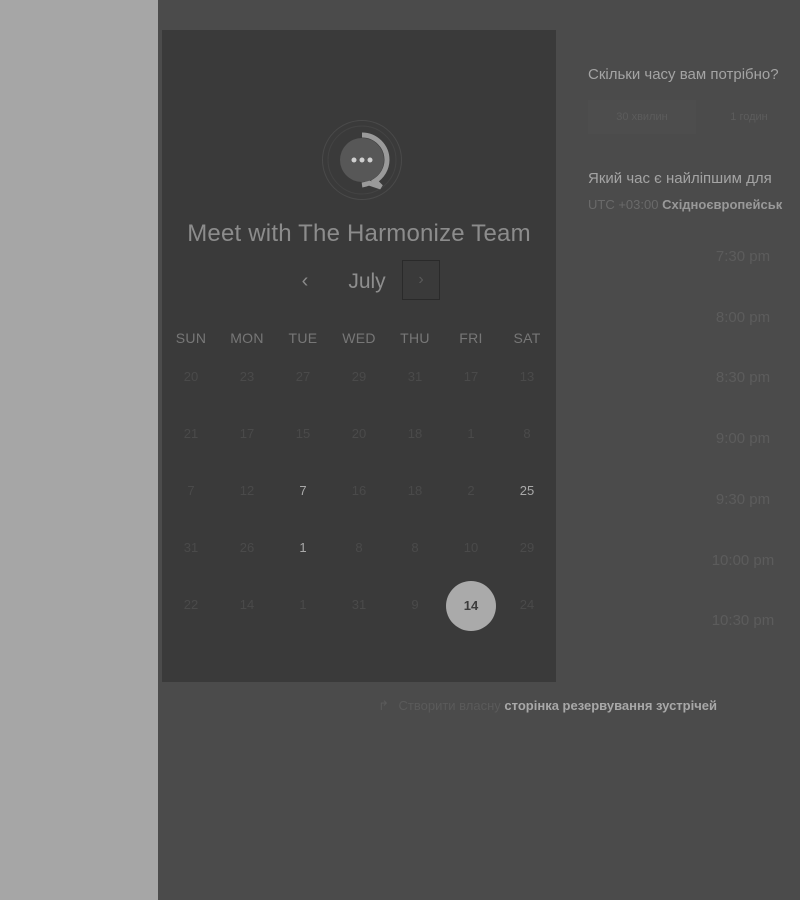 This screenshot has width=800, height=900. What do you see at coordinates (362, 160) in the screenshot?
I see `chat-bubble-logo-icon` at bounding box center [362, 160].